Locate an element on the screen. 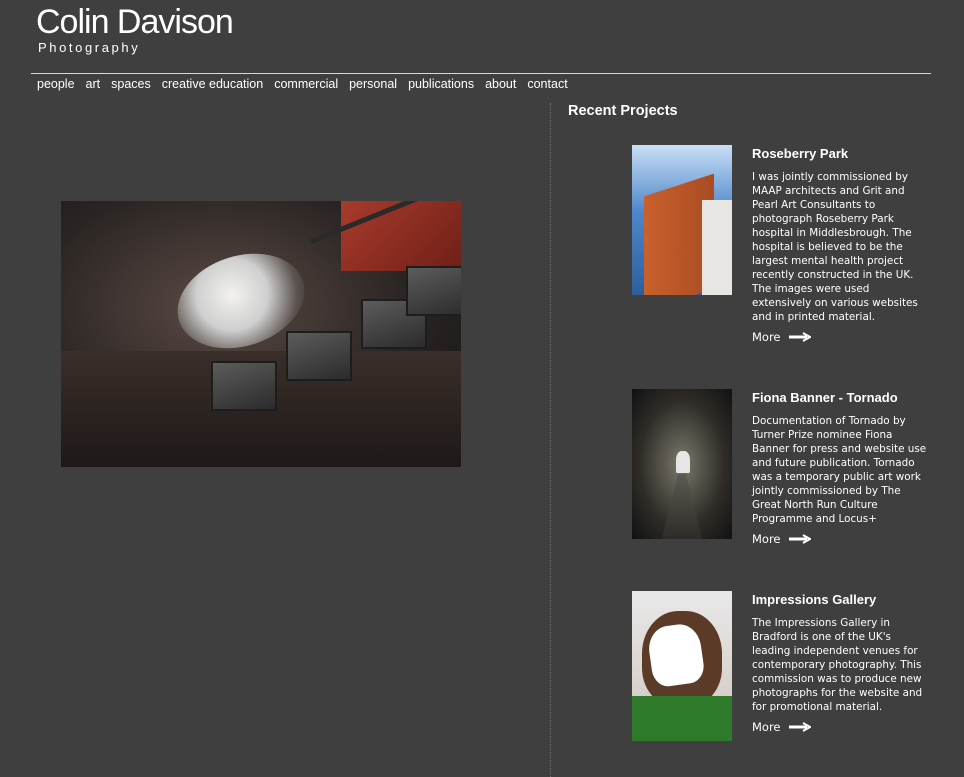  nav-creative-education: creative education is located at coordinates (212, 84).